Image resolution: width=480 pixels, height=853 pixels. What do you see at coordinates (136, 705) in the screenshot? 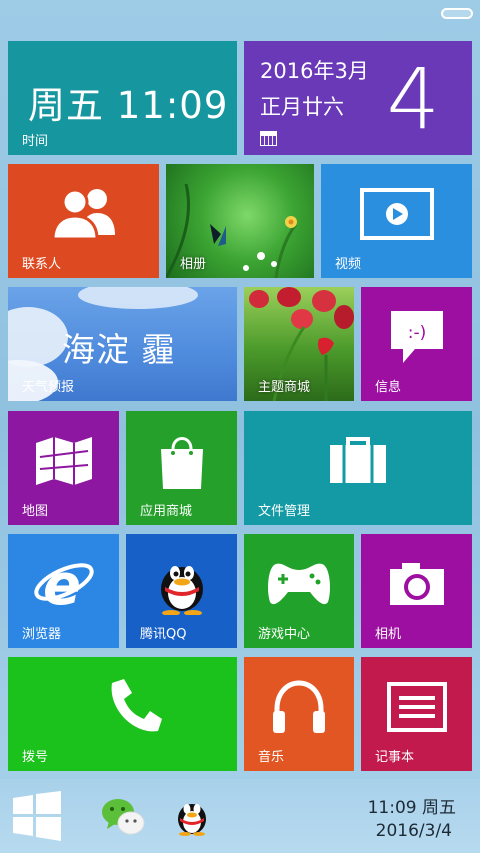
I see `phone-icon` at bounding box center [136, 705].